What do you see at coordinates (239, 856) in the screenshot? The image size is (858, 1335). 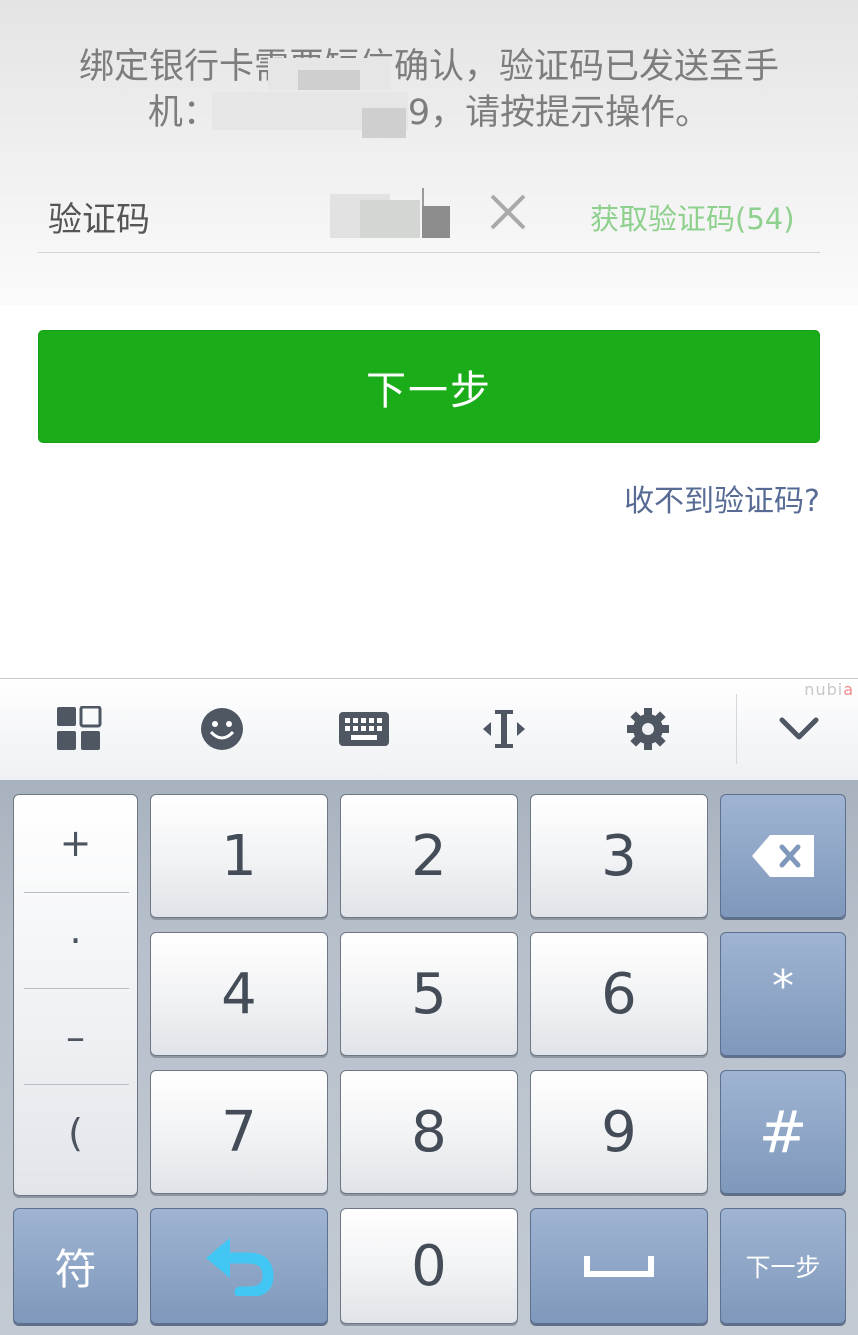 I see `key-1: 1` at bounding box center [239, 856].